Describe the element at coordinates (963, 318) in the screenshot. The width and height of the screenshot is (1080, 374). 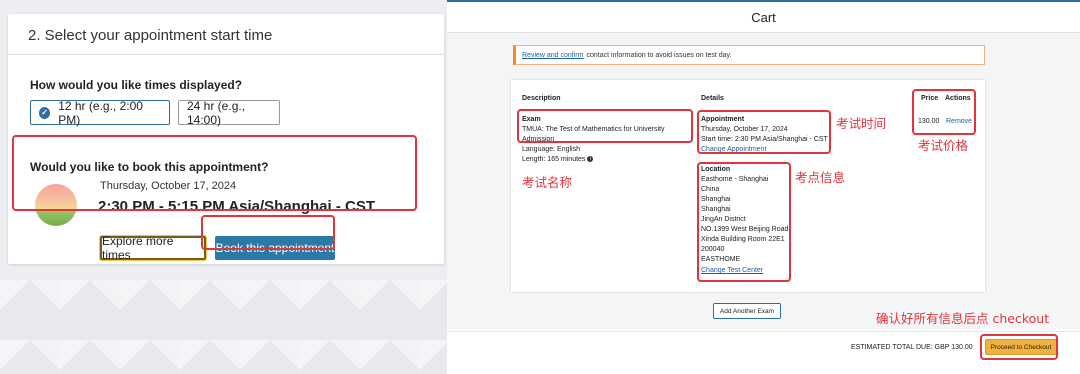
I see `annotation-confirm-checkout: 确认好所有信息后点 checkout` at that location.